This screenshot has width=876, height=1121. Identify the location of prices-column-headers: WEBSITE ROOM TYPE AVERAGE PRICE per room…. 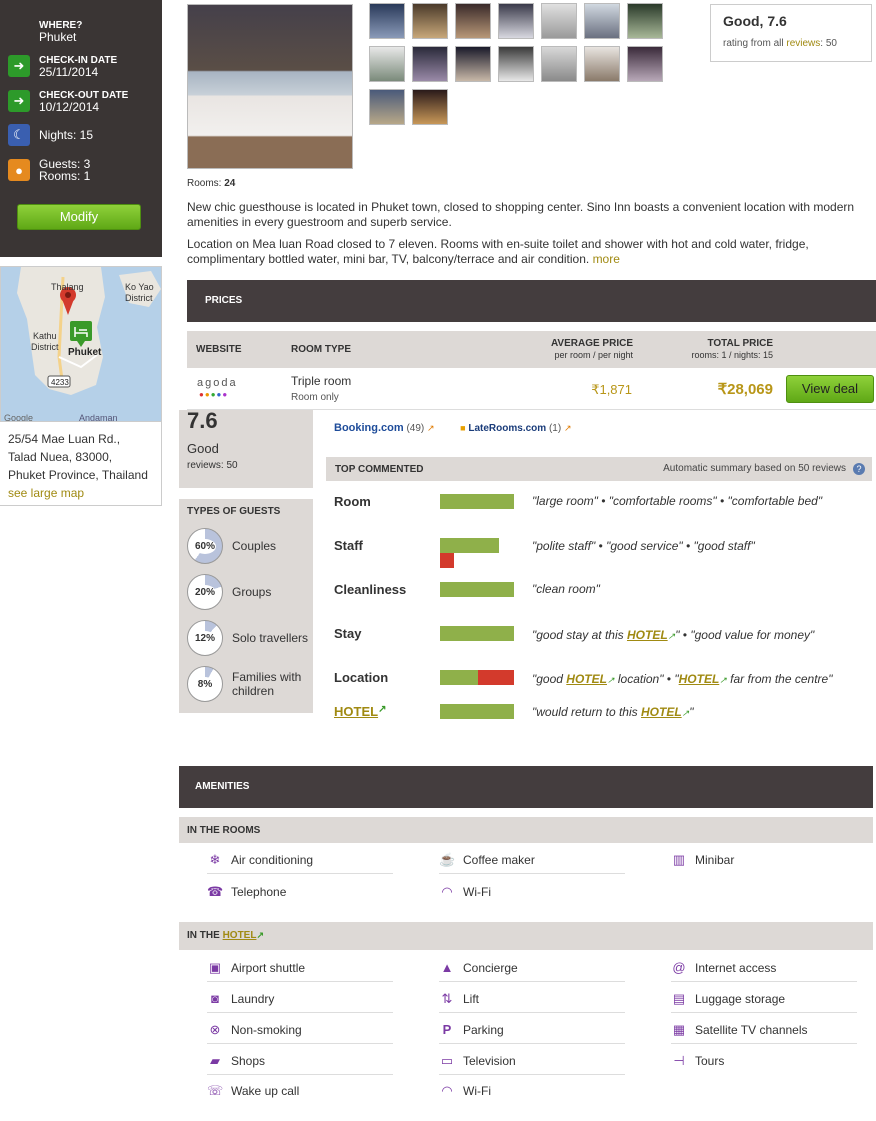
(531, 349).